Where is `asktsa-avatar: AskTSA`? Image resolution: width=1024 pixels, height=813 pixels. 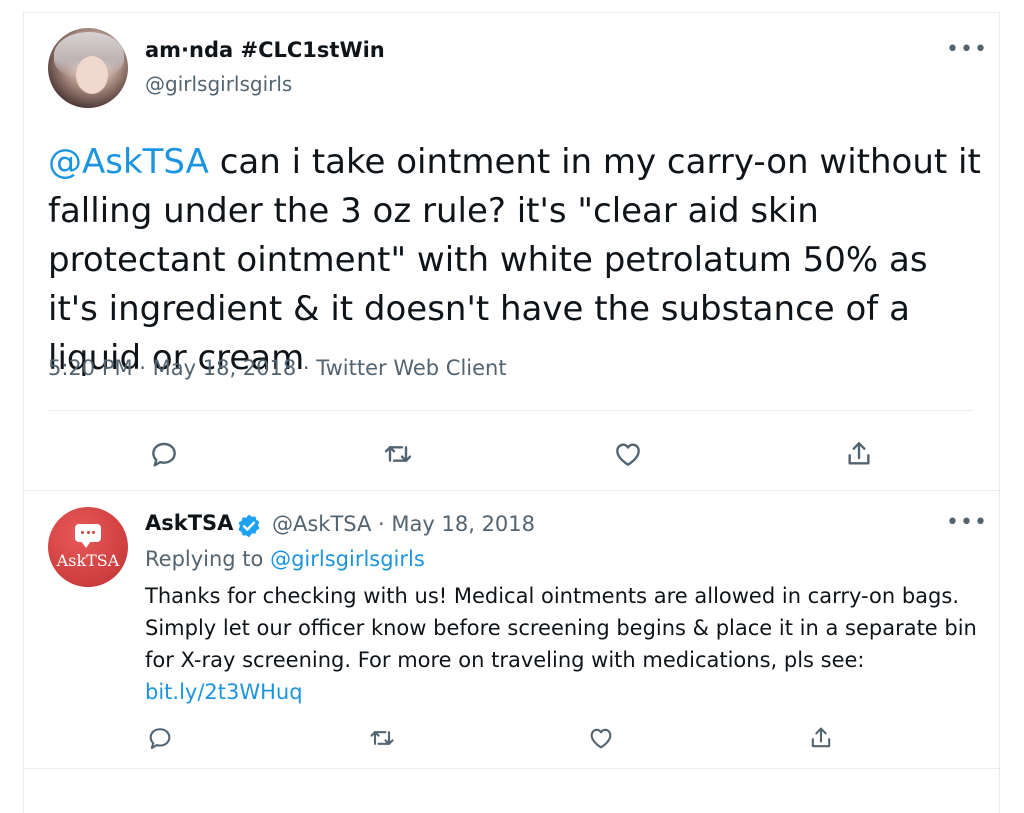
asktsa-avatar: AskTSA is located at coordinates (88, 547).